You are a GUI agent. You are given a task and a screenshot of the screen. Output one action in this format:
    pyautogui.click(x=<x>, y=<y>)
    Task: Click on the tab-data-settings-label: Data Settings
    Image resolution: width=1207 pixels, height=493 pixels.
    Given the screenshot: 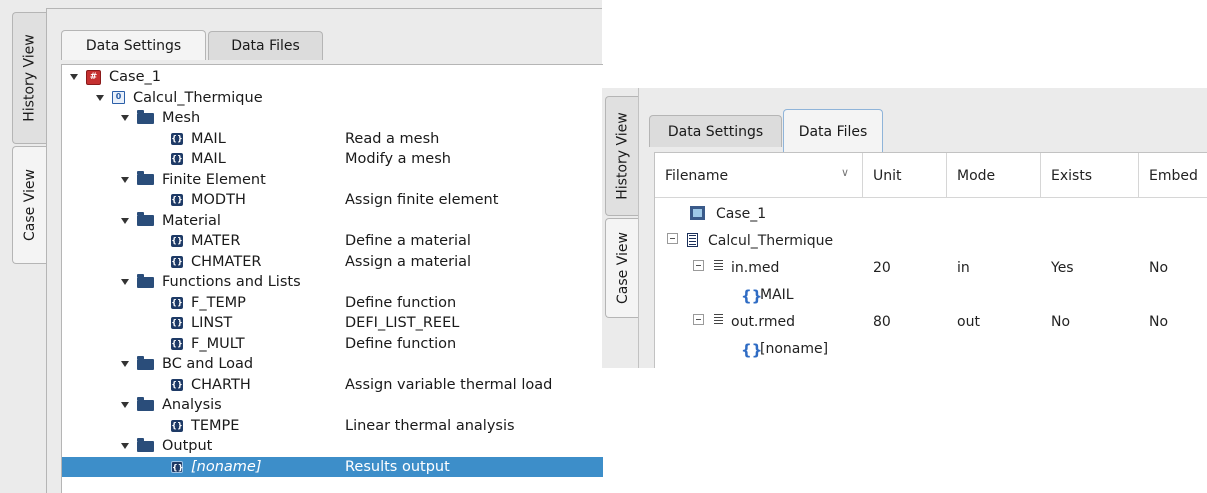 What is the action you would take?
    pyautogui.click(x=133, y=45)
    